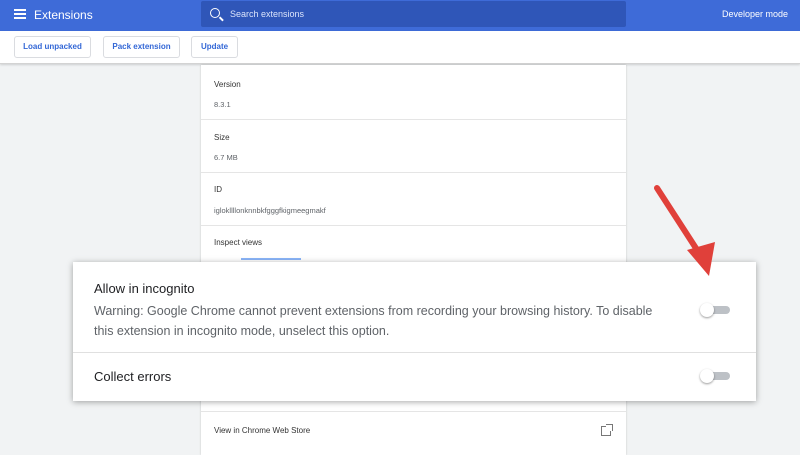 The height and width of the screenshot is (455, 800). Describe the element at coordinates (20, 14) in the screenshot. I see `hamburger-menu-icon` at that location.